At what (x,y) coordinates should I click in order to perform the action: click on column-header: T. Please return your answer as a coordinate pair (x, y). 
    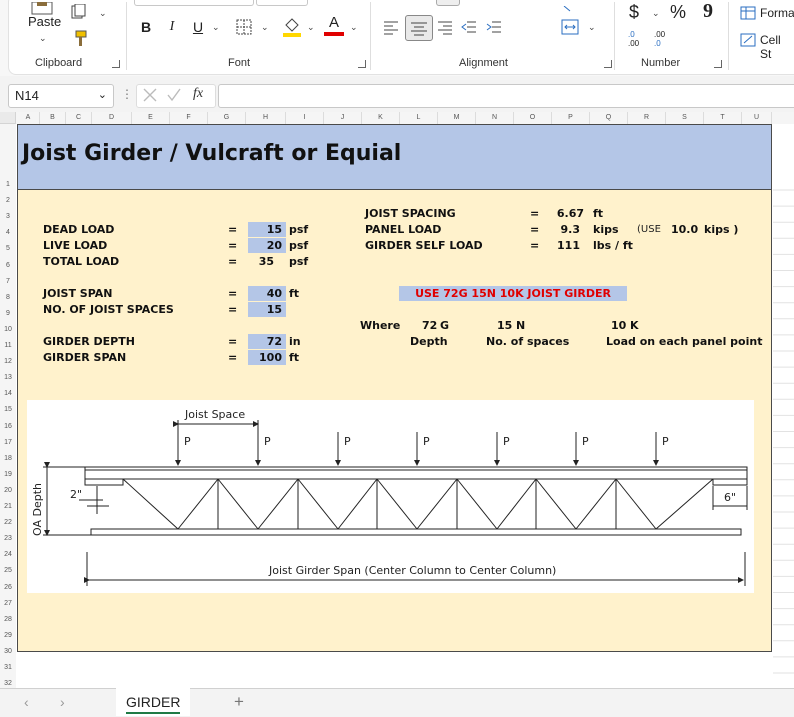
    Looking at the image, I should click on (723, 118).